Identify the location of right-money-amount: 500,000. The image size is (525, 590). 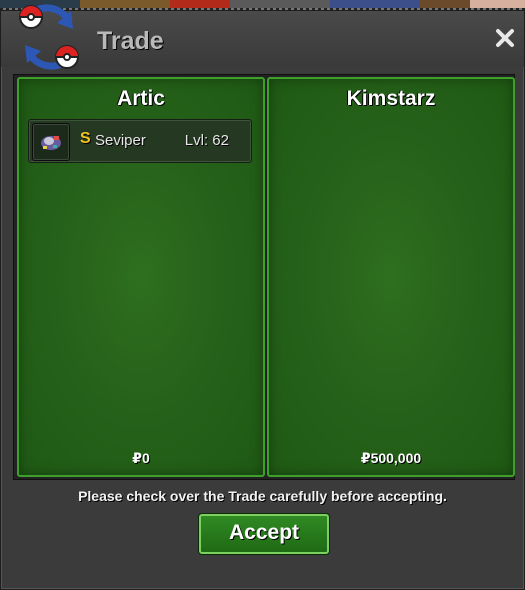
(396, 458).